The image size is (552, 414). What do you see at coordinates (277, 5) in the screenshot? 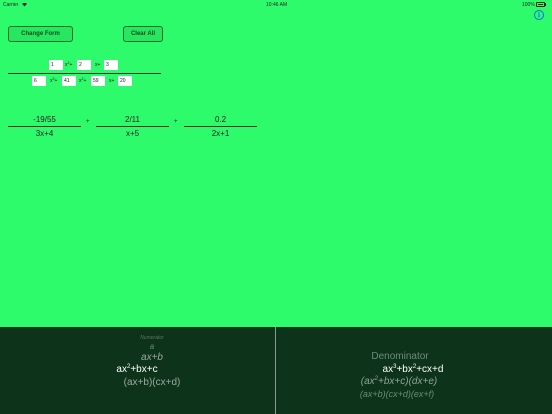
I see `time-label: 10:46 AM` at bounding box center [277, 5].